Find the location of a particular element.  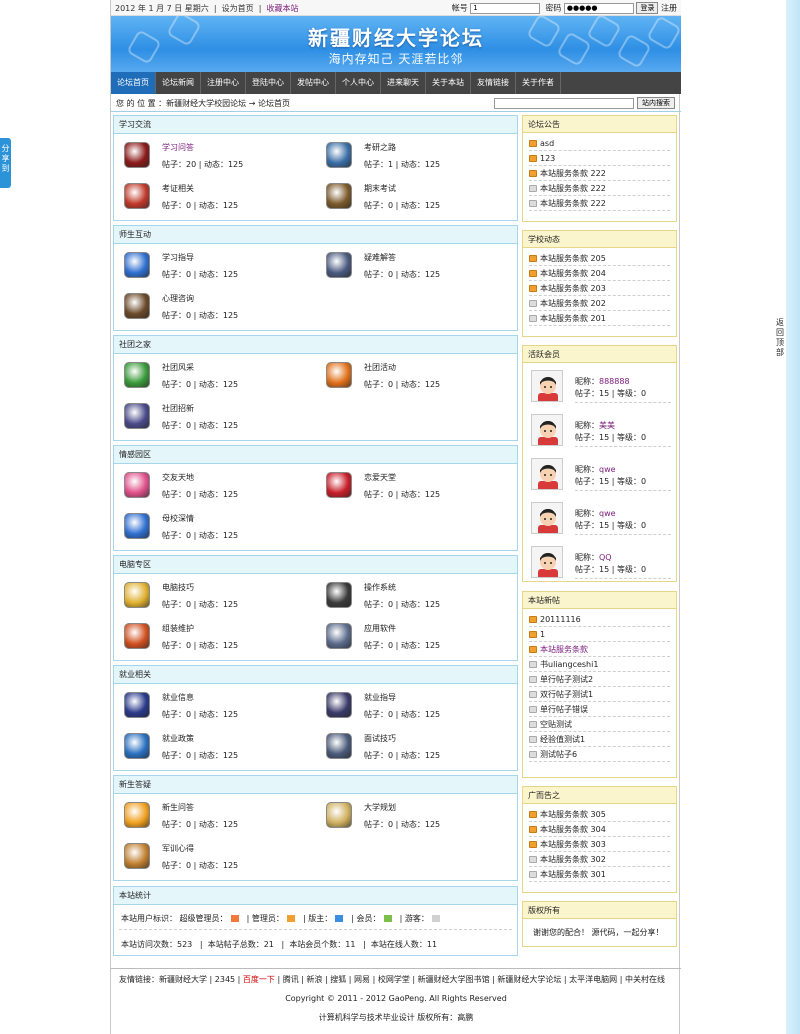

forum-name-link: 大学规划 is located at coordinates (380, 807).